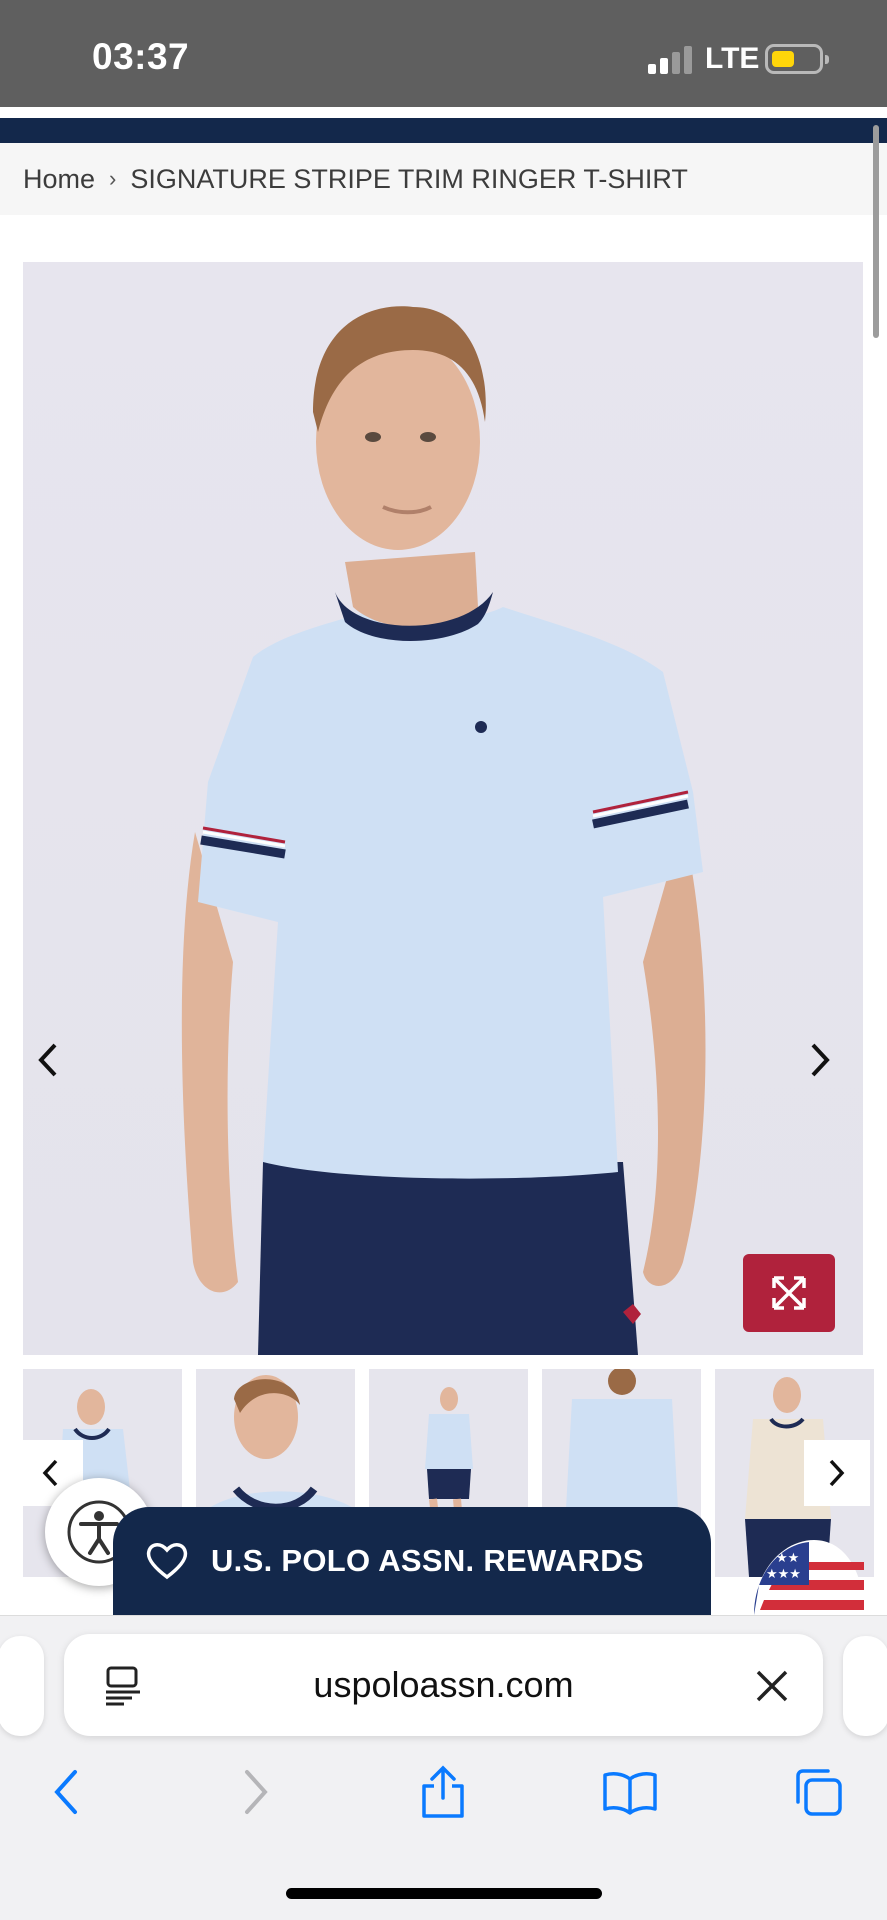  What do you see at coordinates (59, 179) in the screenshot?
I see `breadcrumb-home-link: Home` at bounding box center [59, 179].